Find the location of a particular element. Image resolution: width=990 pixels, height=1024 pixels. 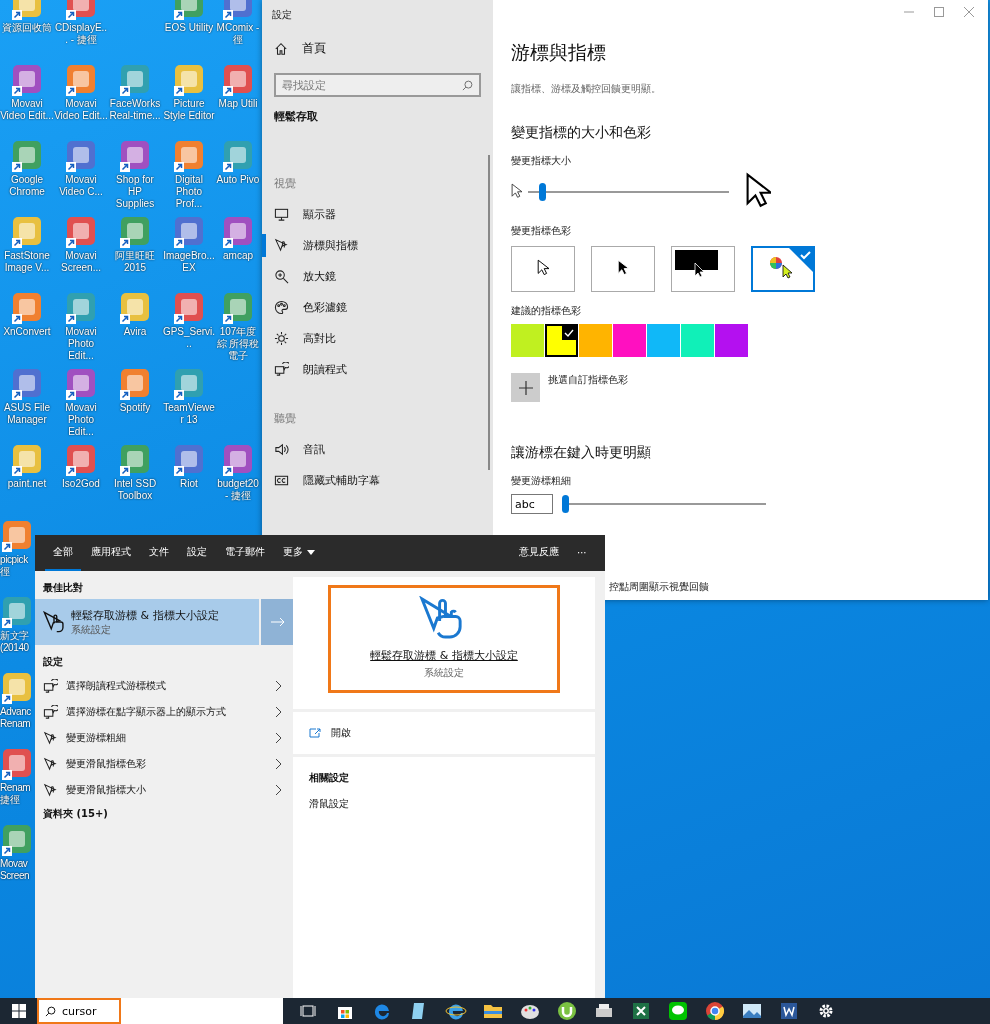

filter-tab: 電子郵件 is located at coordinates (245, 553).